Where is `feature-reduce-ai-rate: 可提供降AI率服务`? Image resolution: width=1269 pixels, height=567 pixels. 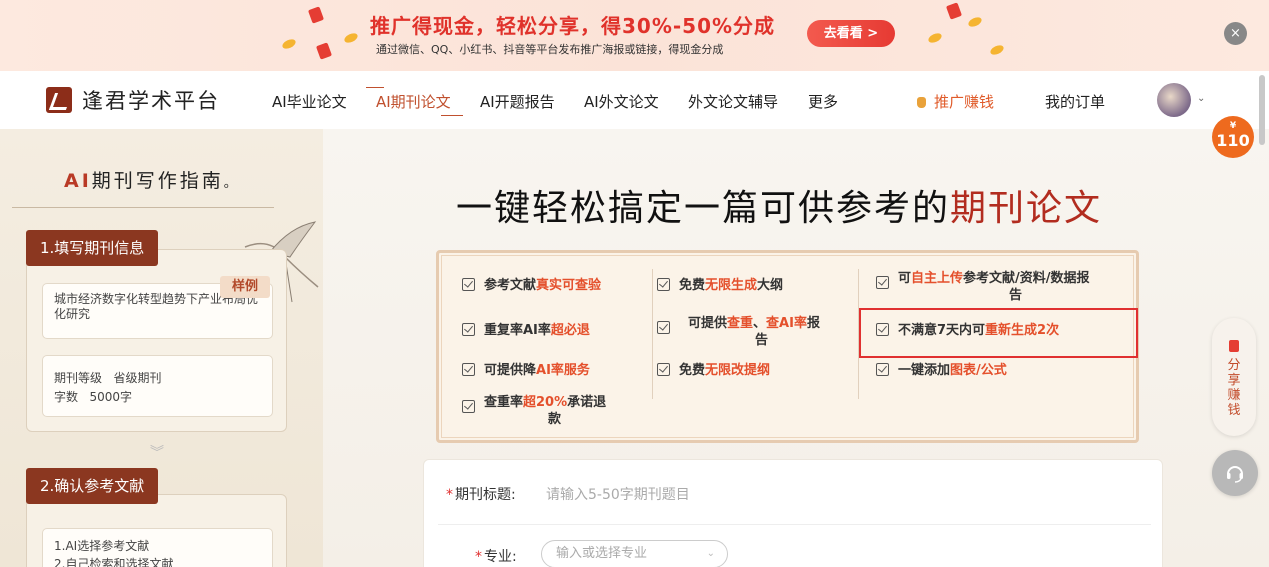
feature-reduce-ai-rate: 可提供降AI率服务 is located at coordinates (526, 370).